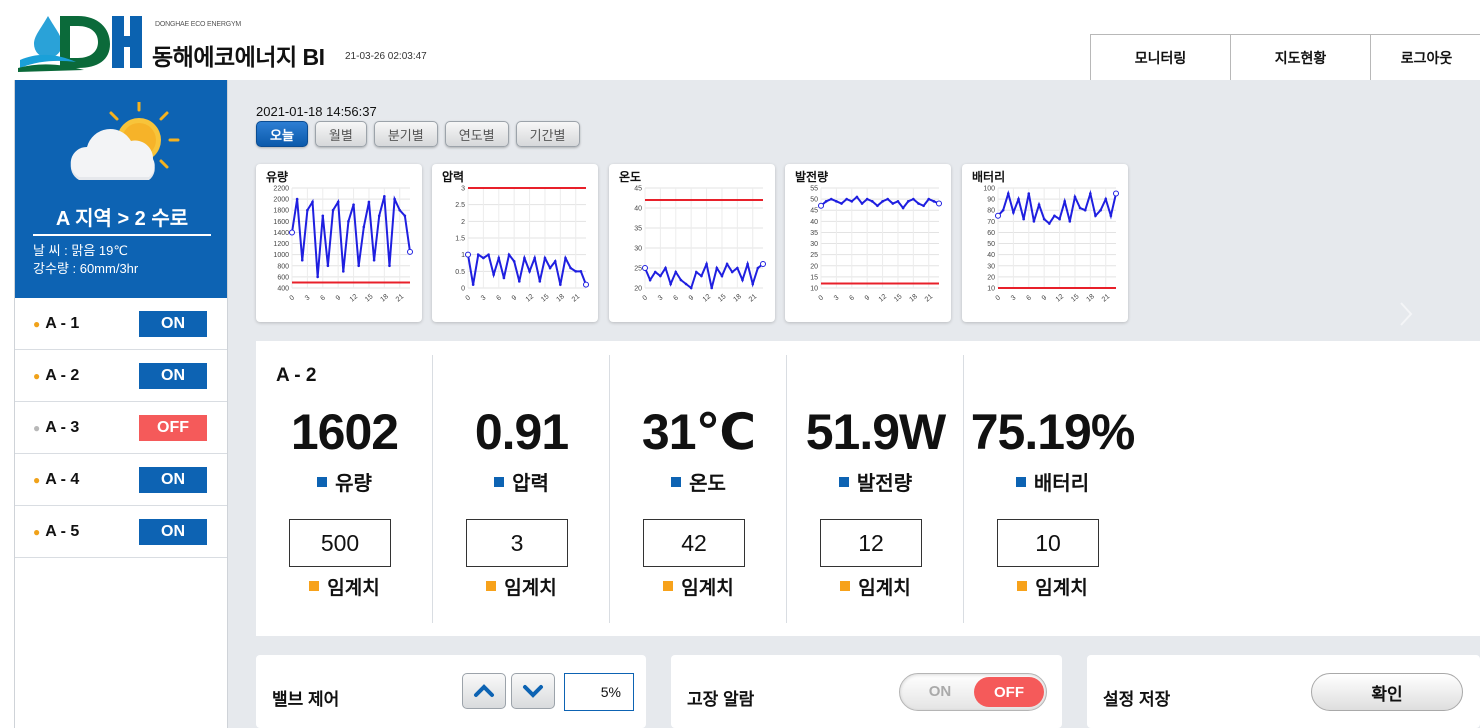  Describe the element at coordinates (463, 222) in the screenshot. I see `y-tick-label: 2` at that location.